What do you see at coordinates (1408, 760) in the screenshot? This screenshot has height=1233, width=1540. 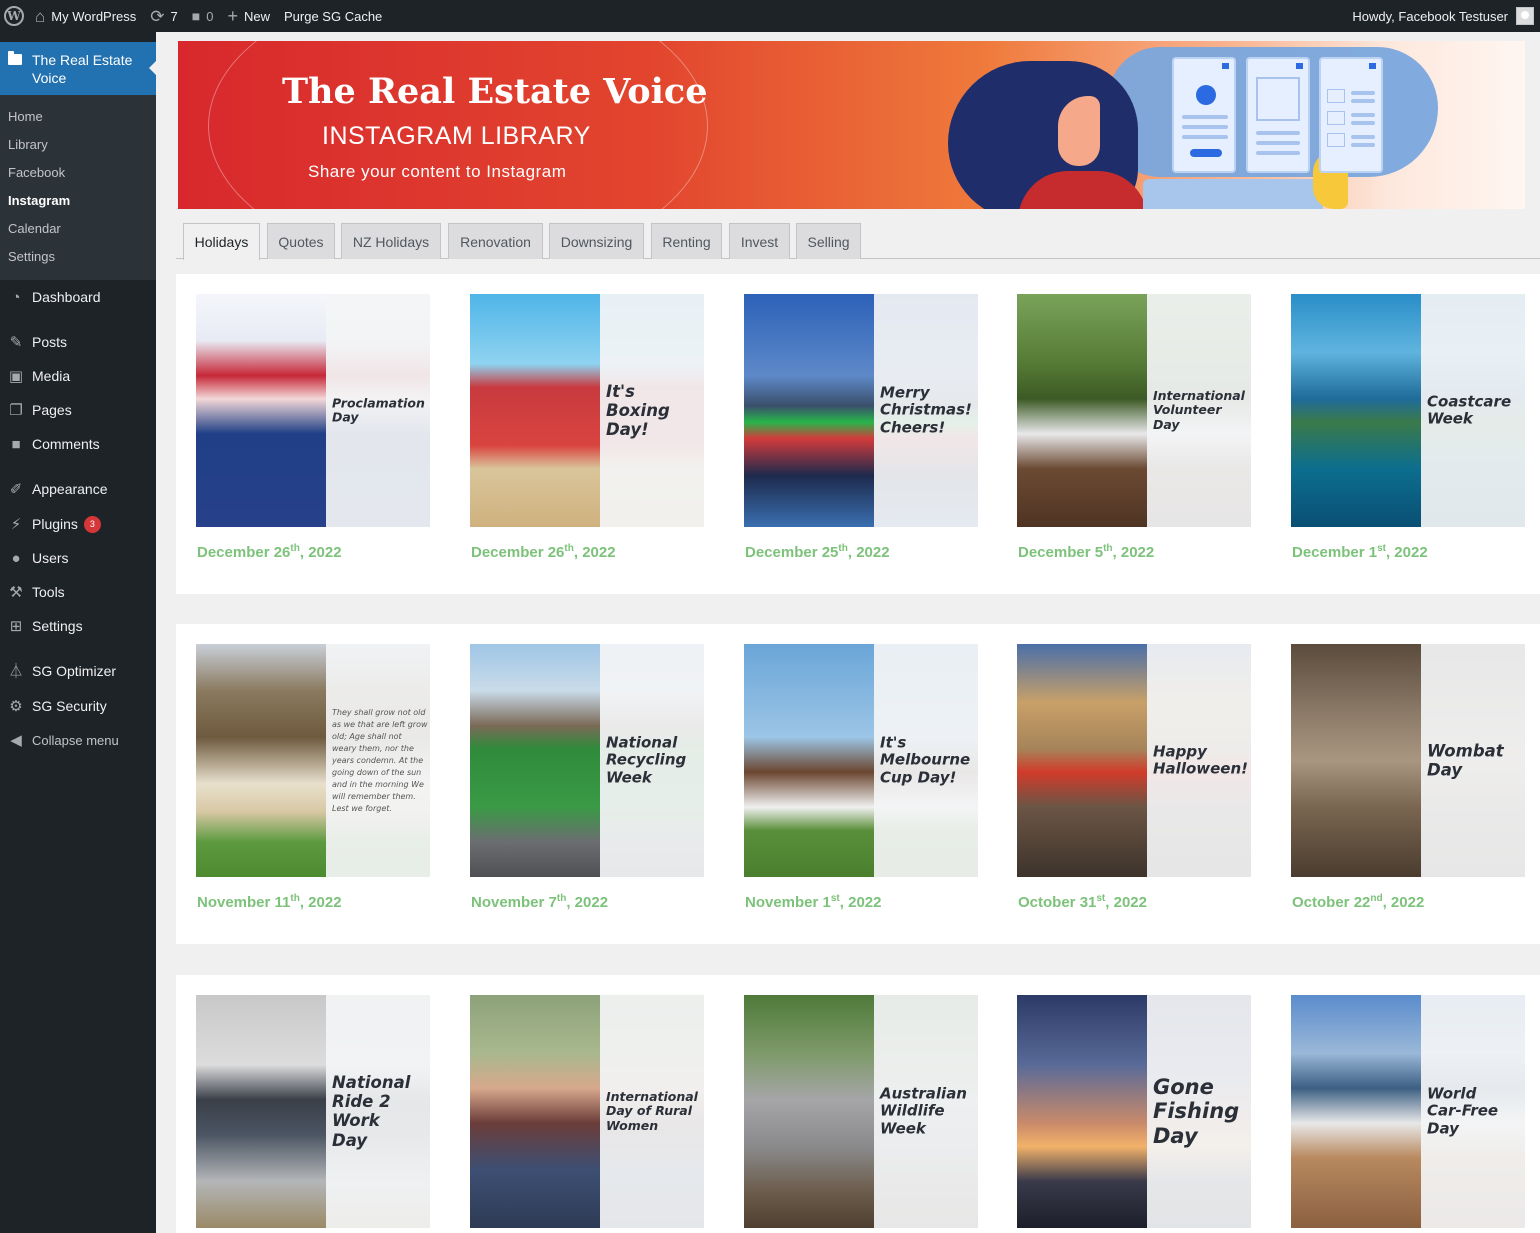 I see `post-image: Wombat Day` at bounding box center [1408, 760].